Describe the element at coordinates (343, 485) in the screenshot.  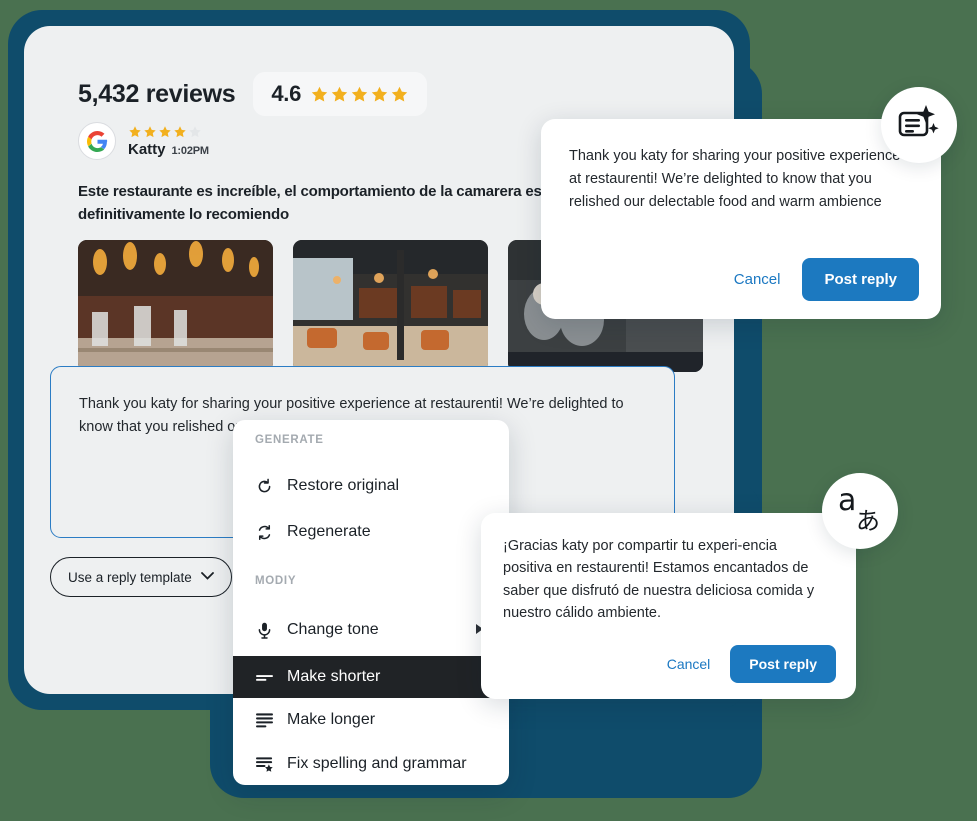
I see `menu-item-label: Restore original` at that location.